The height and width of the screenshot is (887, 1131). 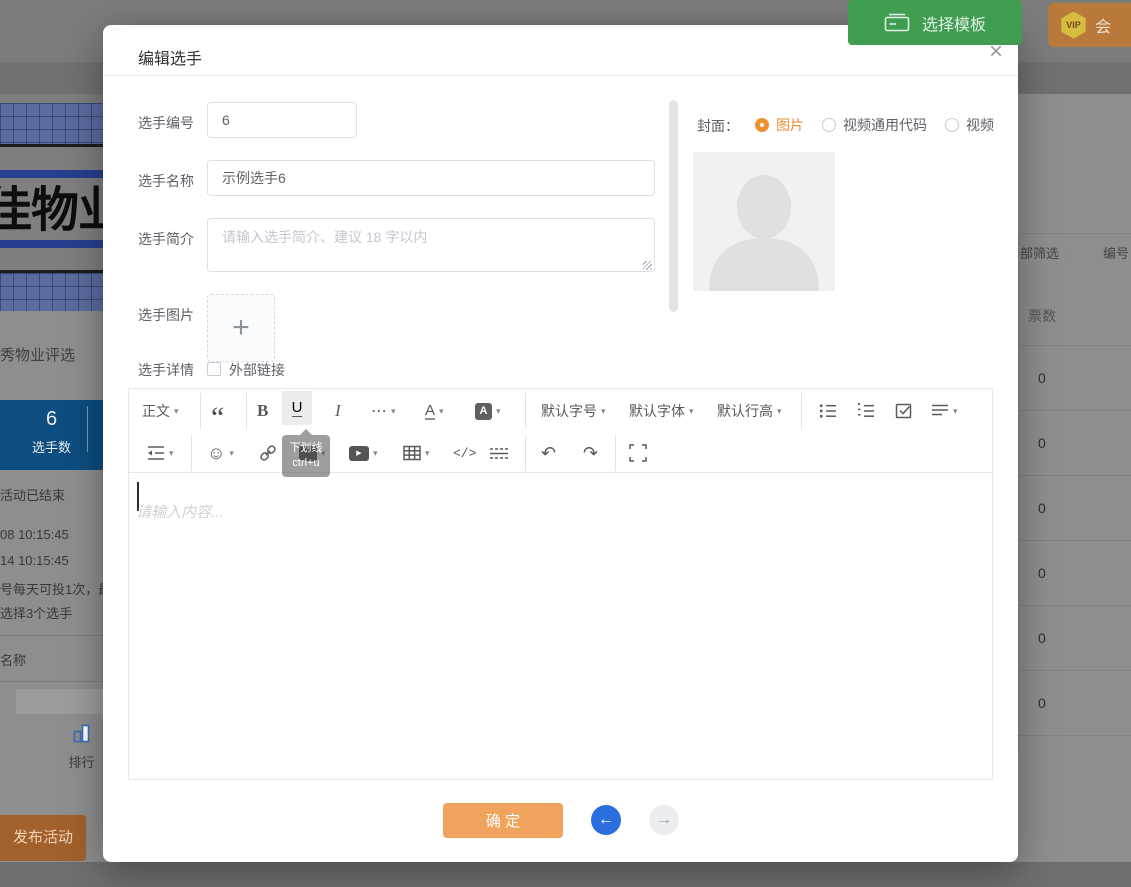 I want to click on paragraph-style-dropdown: 正文 ▾, so click(x=160, y=411).